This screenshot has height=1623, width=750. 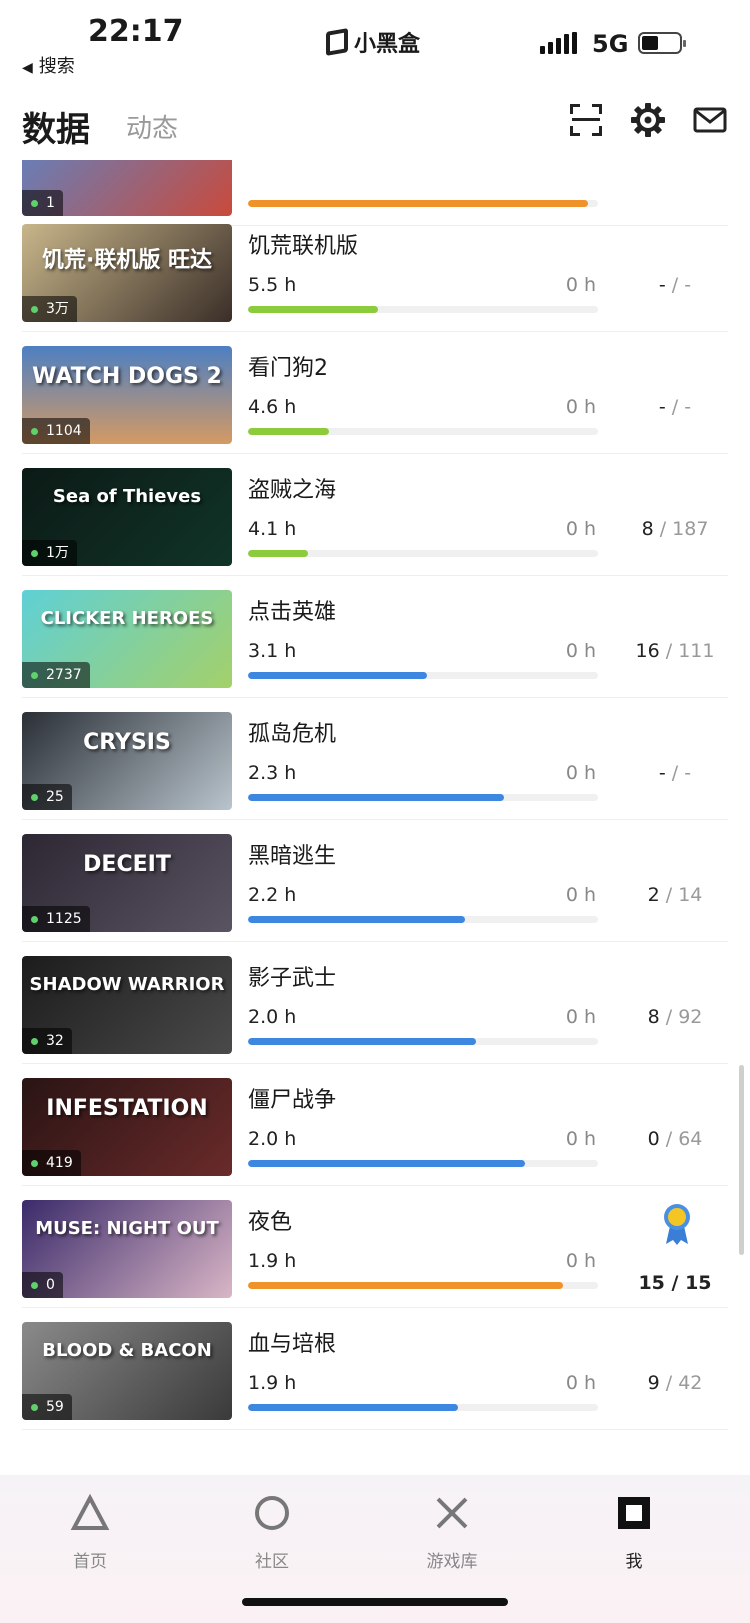 What do you see at coordinates (127, 1371) in the screenshot?
I see `game-thumbnail: BLOOD & BACON 59` at bounding box center [127, 1371].